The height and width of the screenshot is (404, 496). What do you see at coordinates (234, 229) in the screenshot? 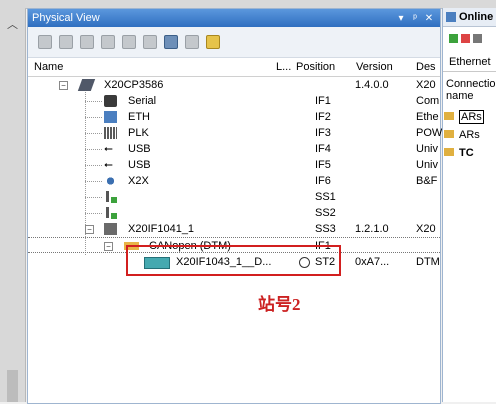
I see `tree-row: − X20IF1041_1 SS3 1.2.1.0 X20` at bounding box center [234, 229].